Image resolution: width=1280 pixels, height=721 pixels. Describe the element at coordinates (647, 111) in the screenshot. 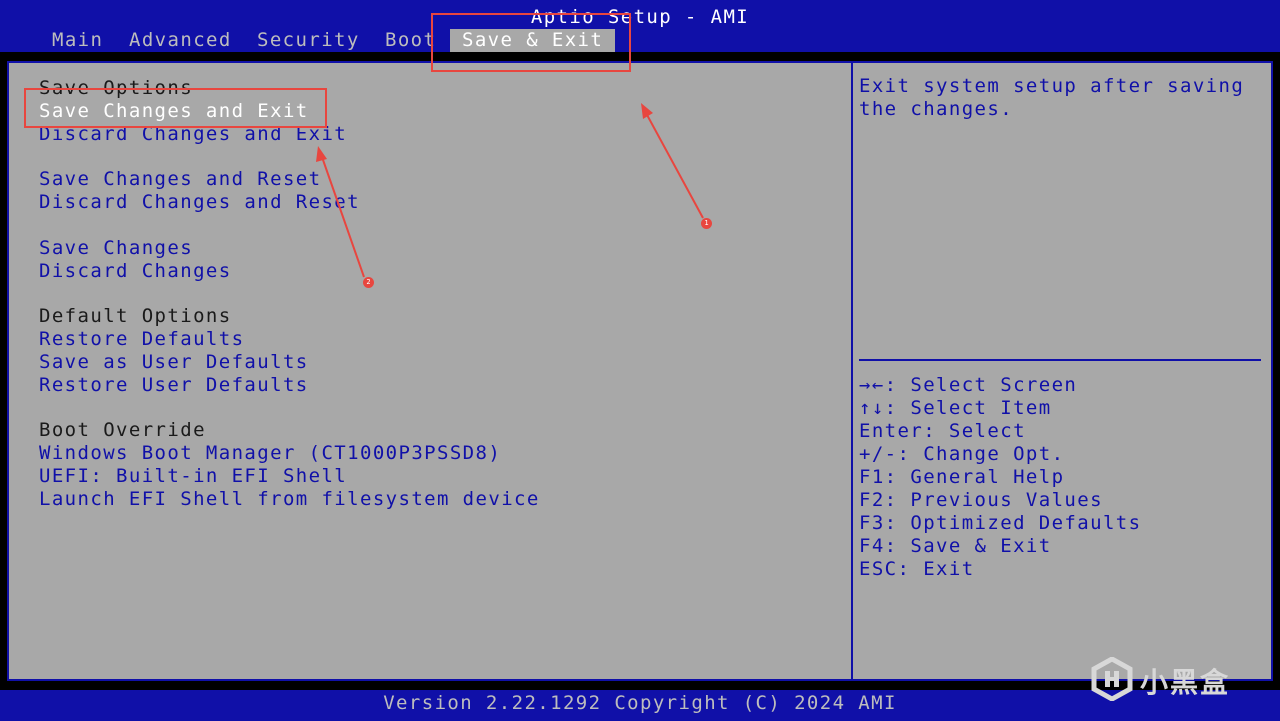

I see `arrow-1-head-icon` at that location.